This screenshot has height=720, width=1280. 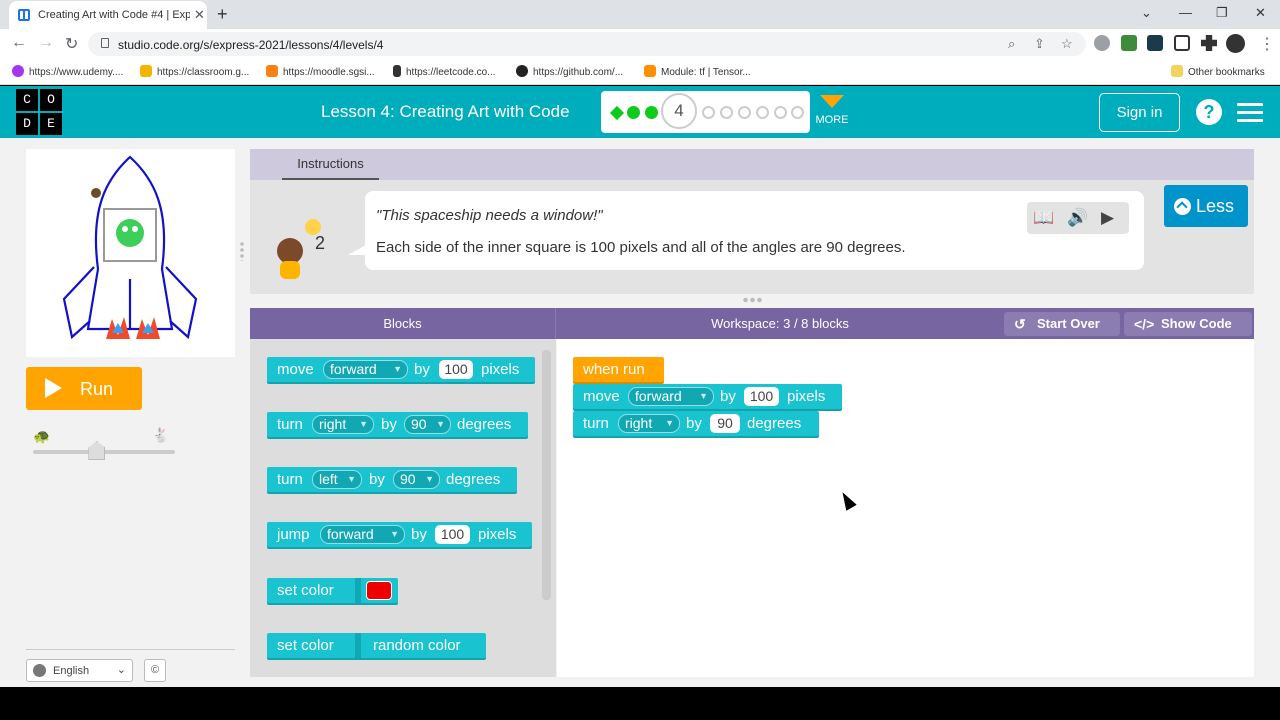 I want to click on angle-field: 90, so click(x=725, y=423).